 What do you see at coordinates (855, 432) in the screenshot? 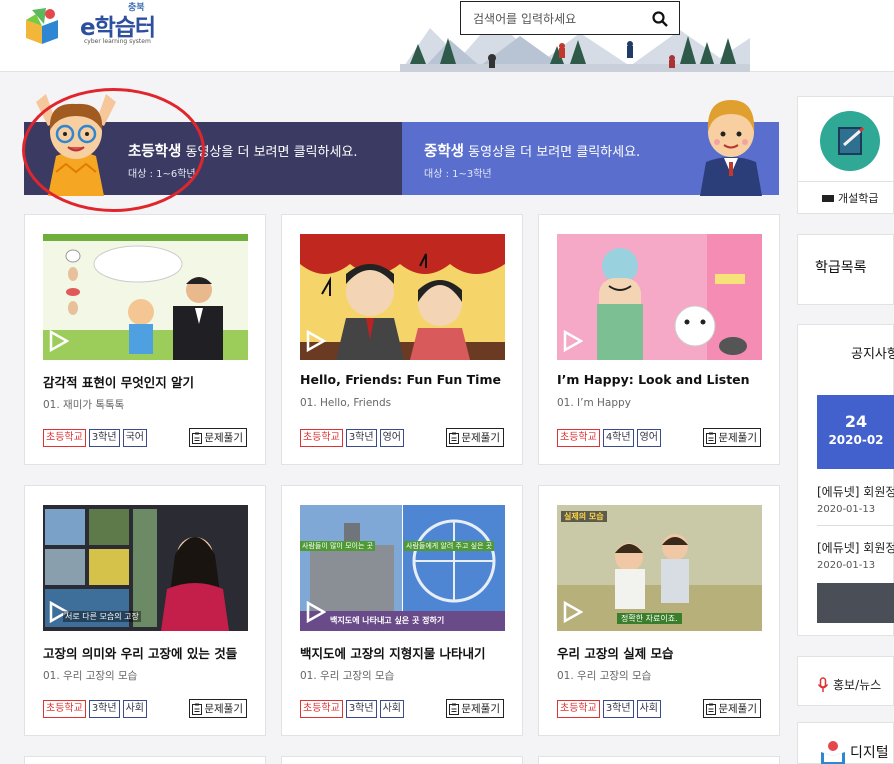
I see `notice-date-badge: 24 2020-02` at bounding box center [855, 432].